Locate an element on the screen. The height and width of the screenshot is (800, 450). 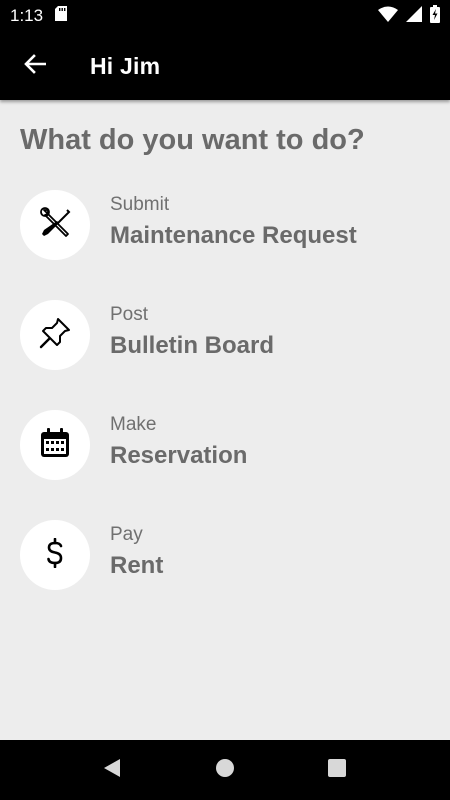
calendar-icon is located at coordinates (55, 445).